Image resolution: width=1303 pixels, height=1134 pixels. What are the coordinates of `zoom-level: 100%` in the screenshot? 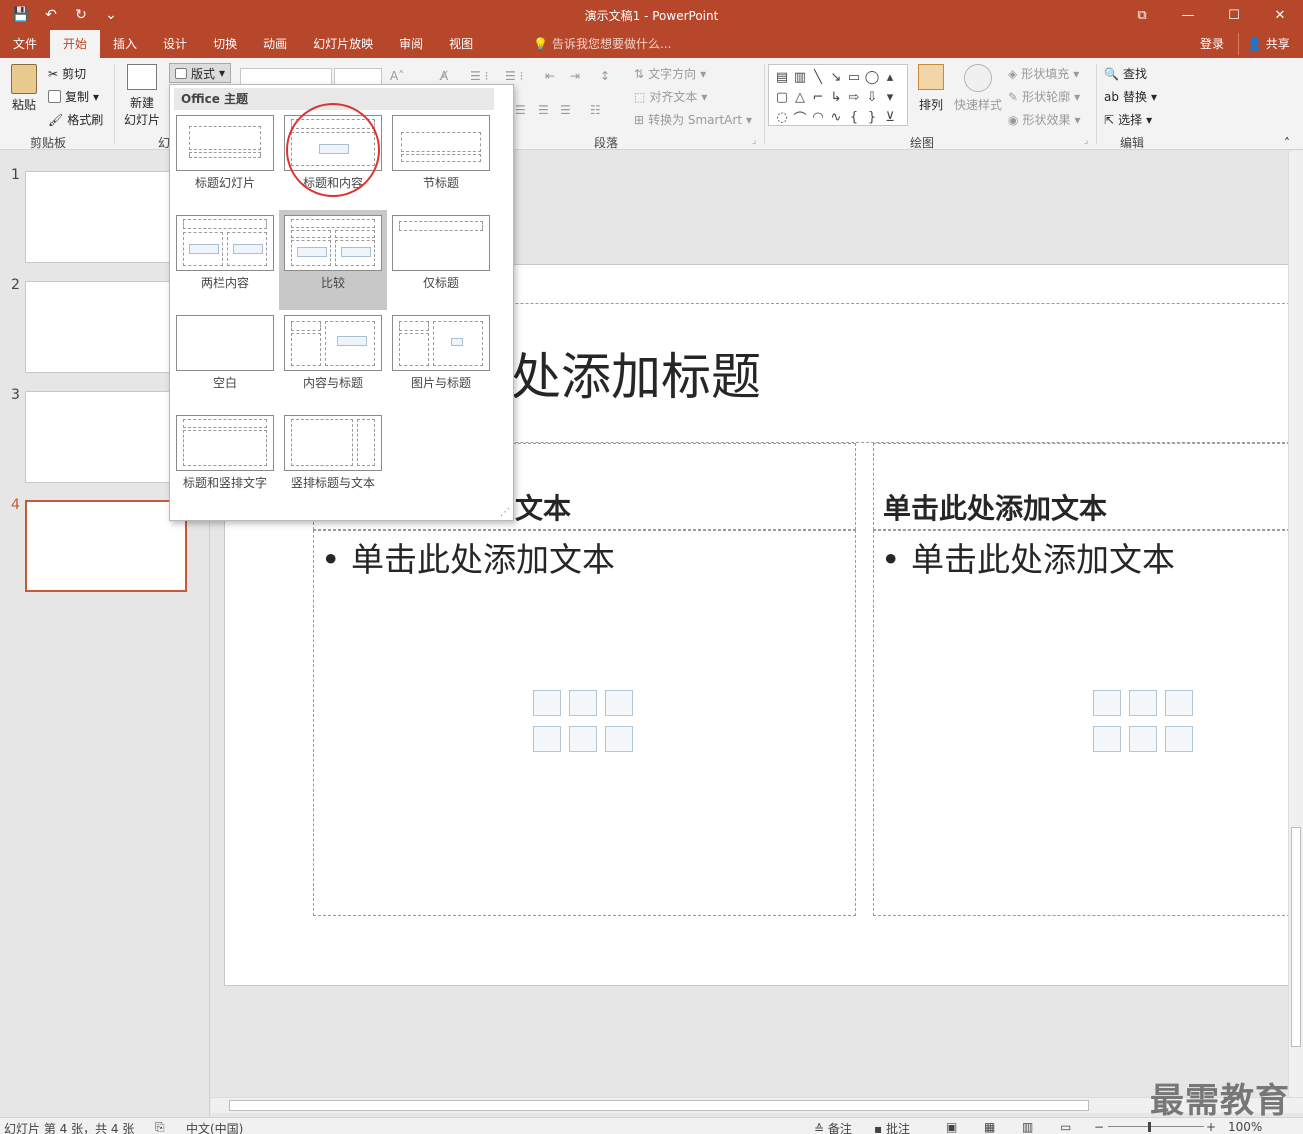 It's located at (1245, 1127).